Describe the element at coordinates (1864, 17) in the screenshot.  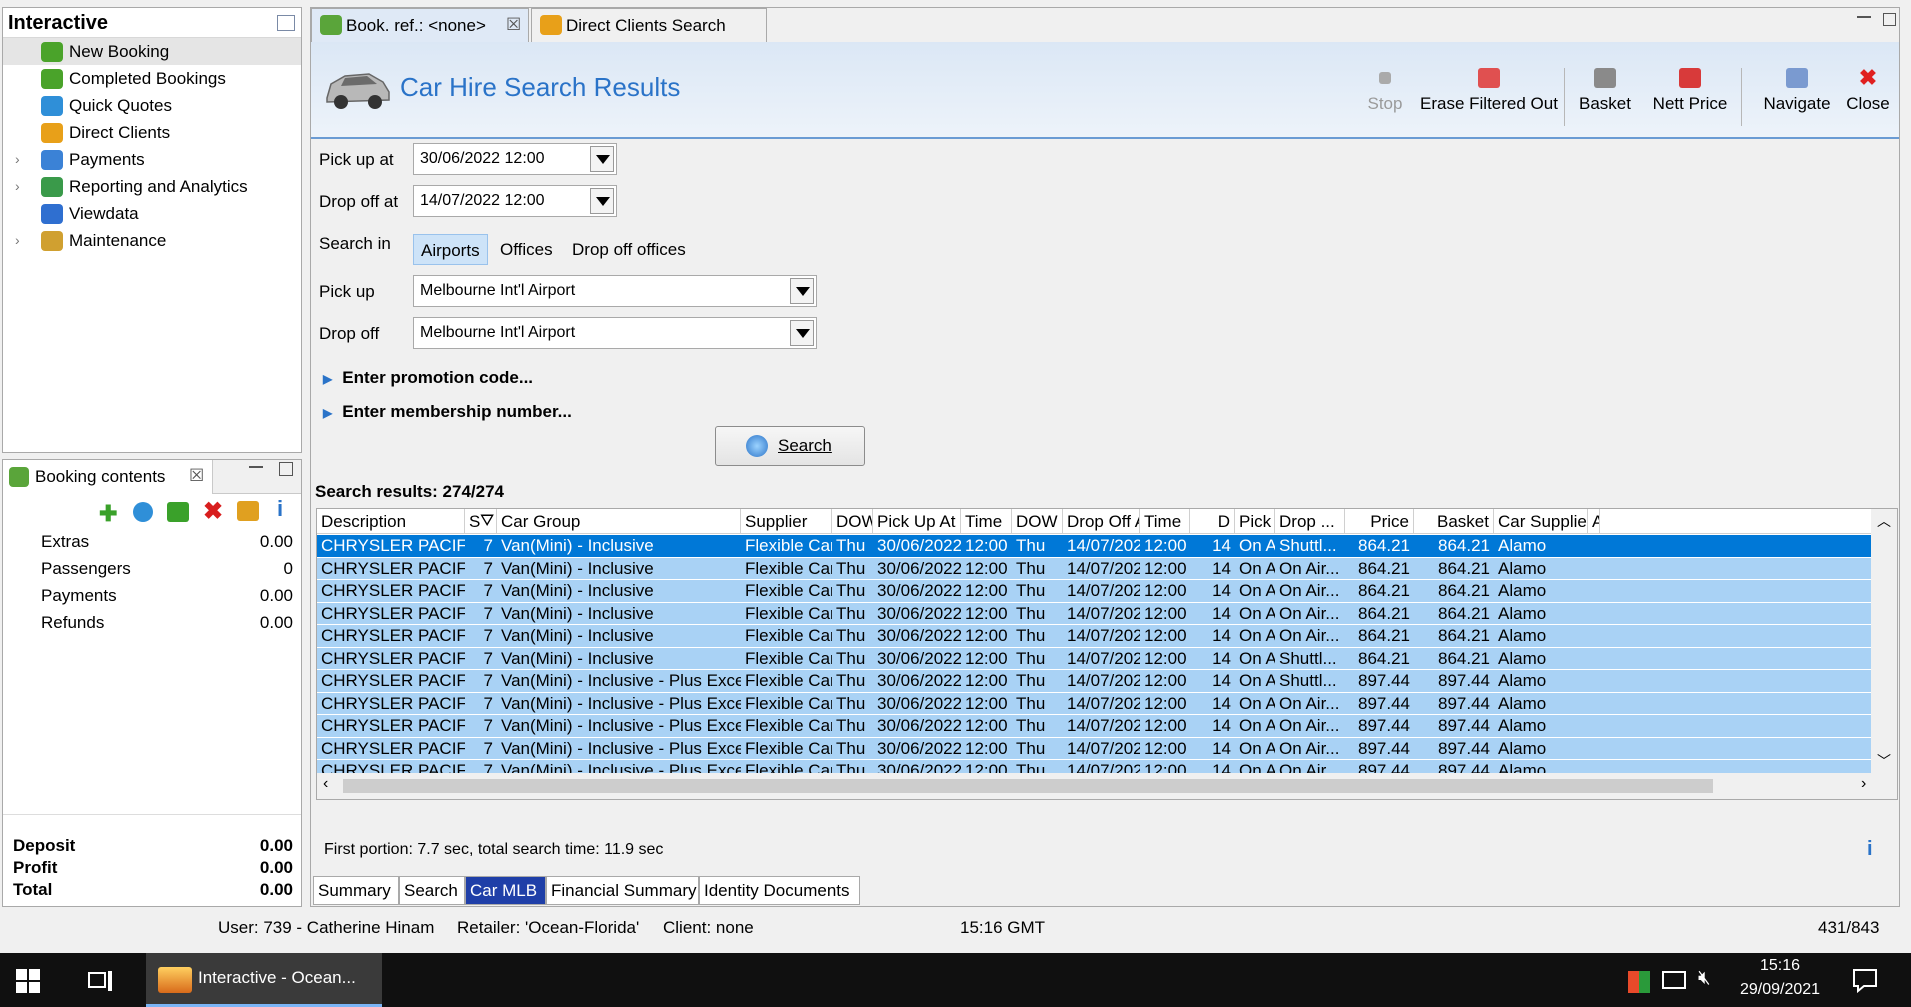
I see `minimize-window-icon` at that location.